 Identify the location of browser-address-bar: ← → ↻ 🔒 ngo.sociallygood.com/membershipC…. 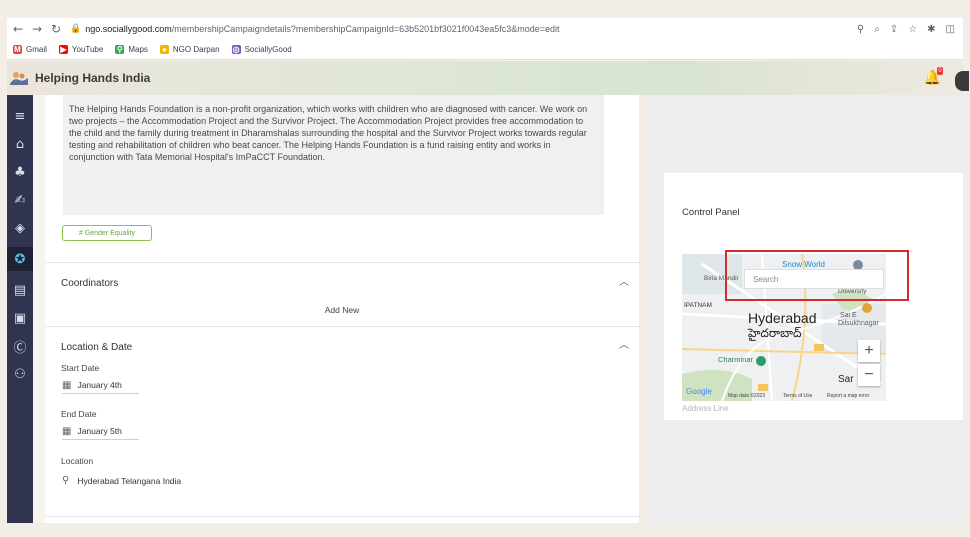
(485, 29).